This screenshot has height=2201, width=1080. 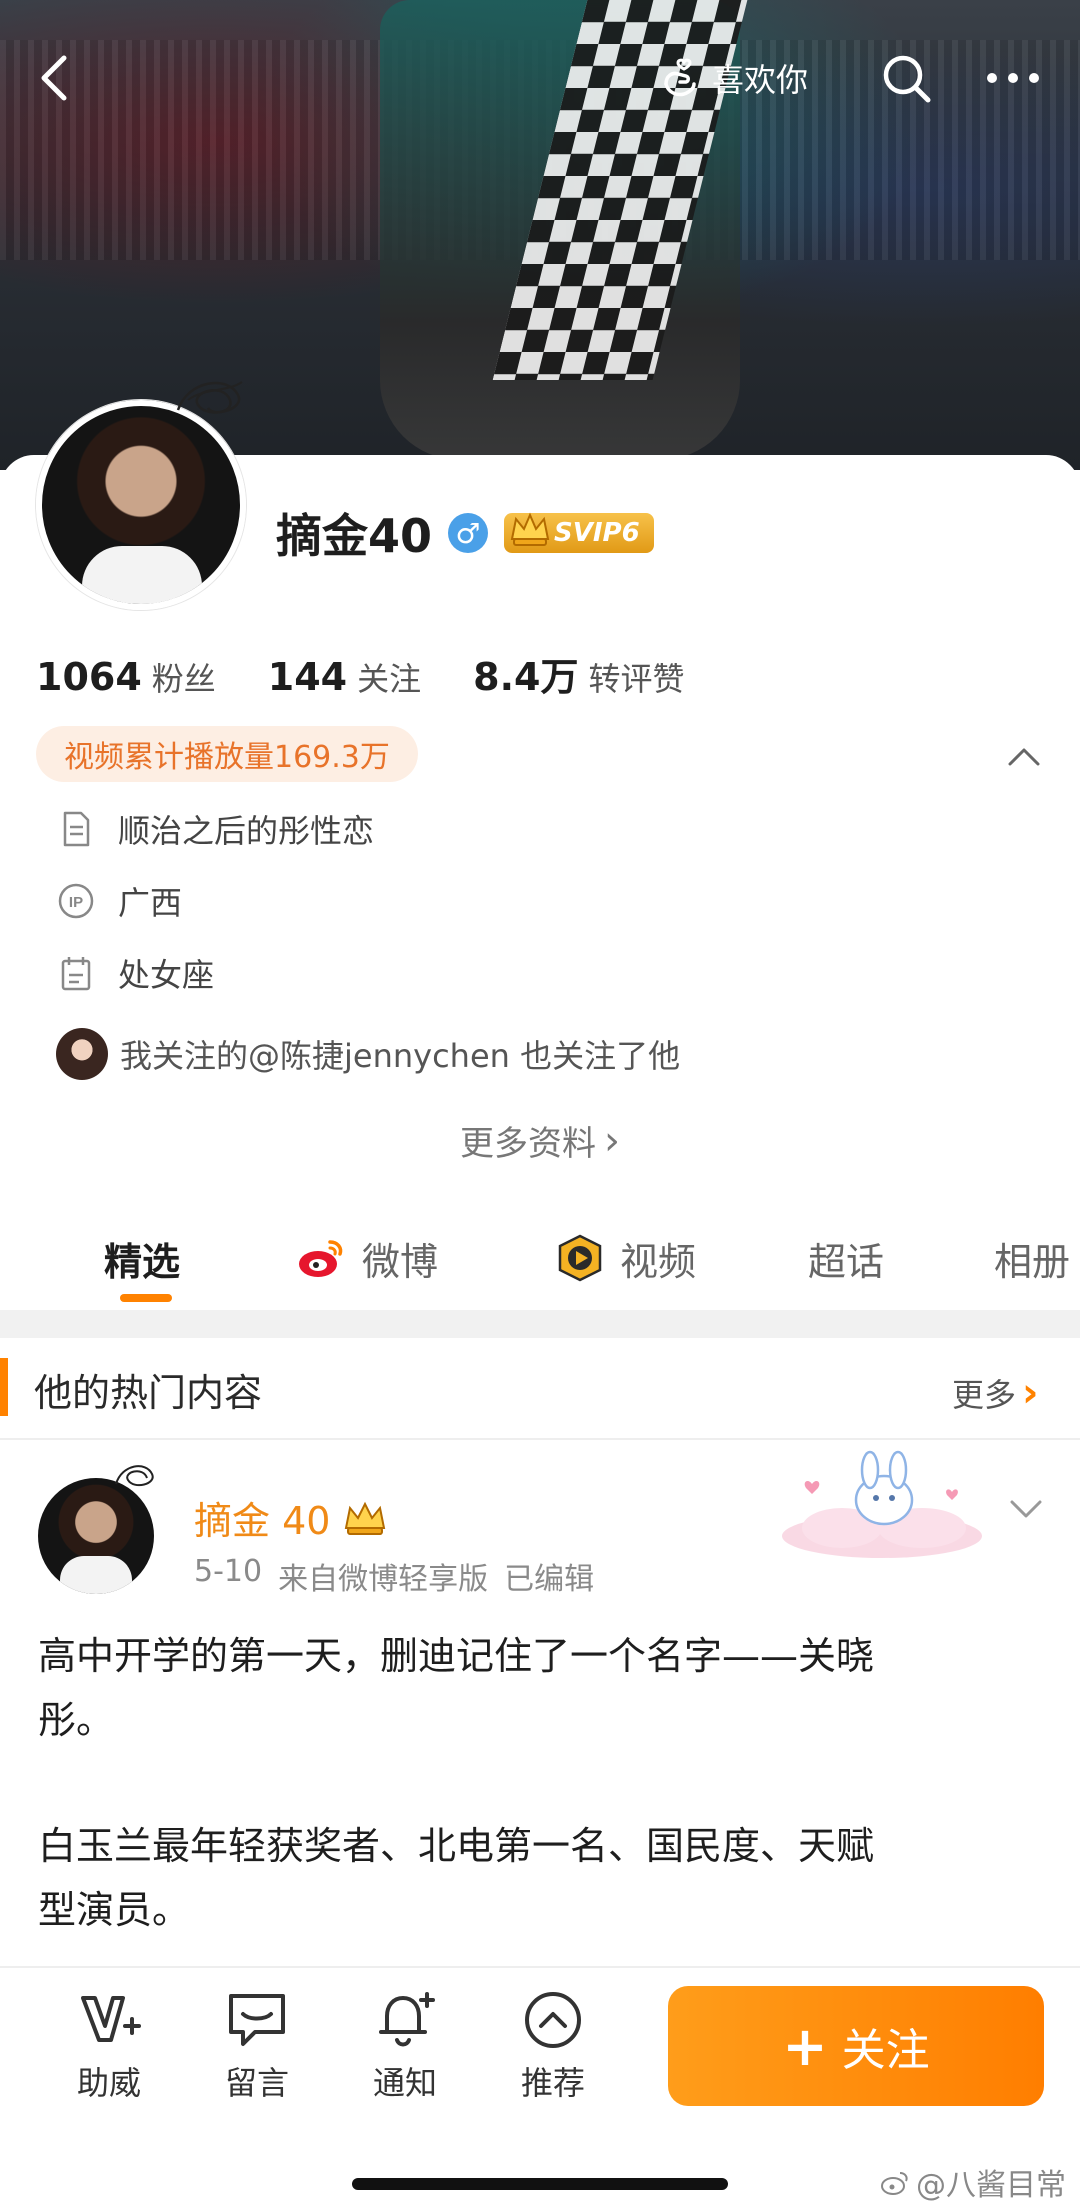 What do you see at coordinates (1026, 1509) in the screenshot?
I see `chevron-down-icon` at bounding box center [1026, 1509].